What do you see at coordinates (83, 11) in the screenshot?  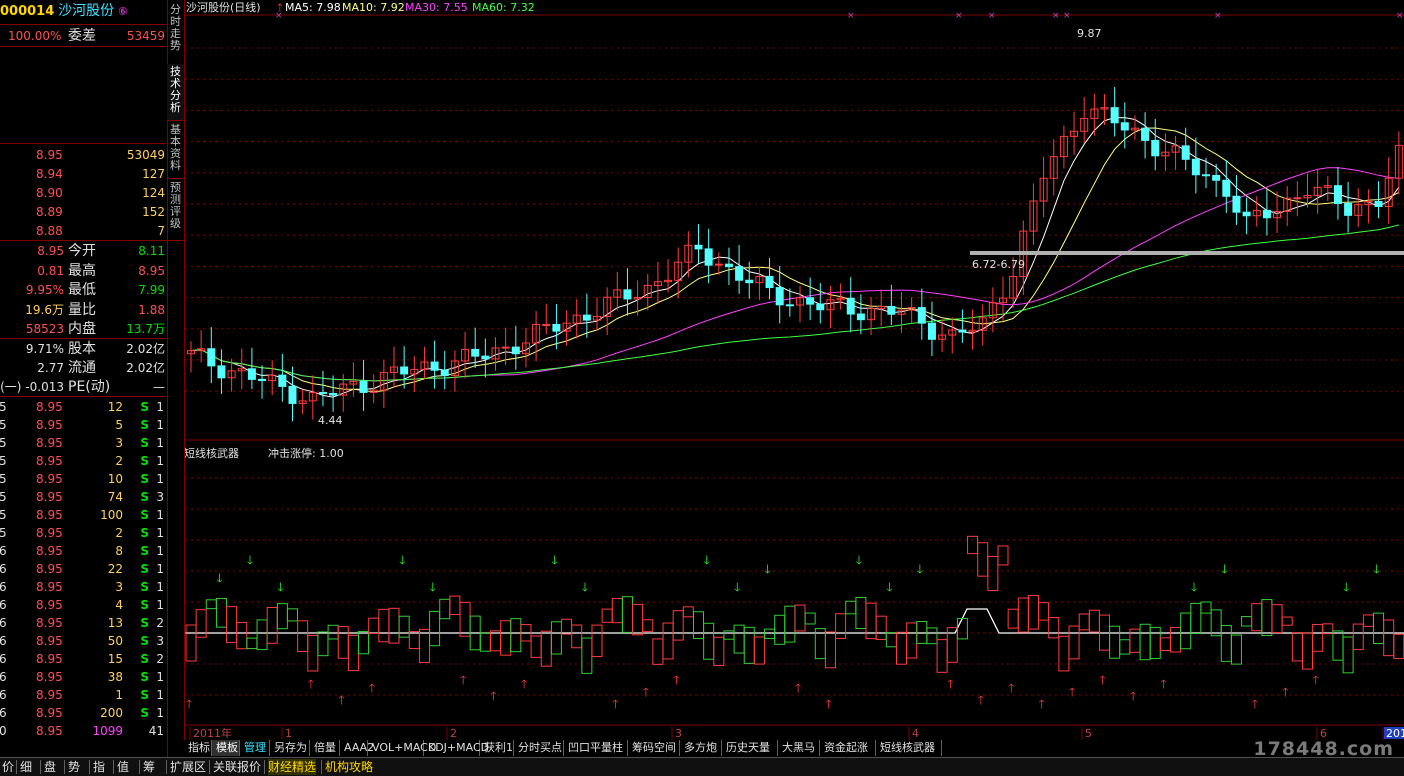 I see `stock-title: 000014 沙河股份 ⑥` at bounding box center [83, 11].